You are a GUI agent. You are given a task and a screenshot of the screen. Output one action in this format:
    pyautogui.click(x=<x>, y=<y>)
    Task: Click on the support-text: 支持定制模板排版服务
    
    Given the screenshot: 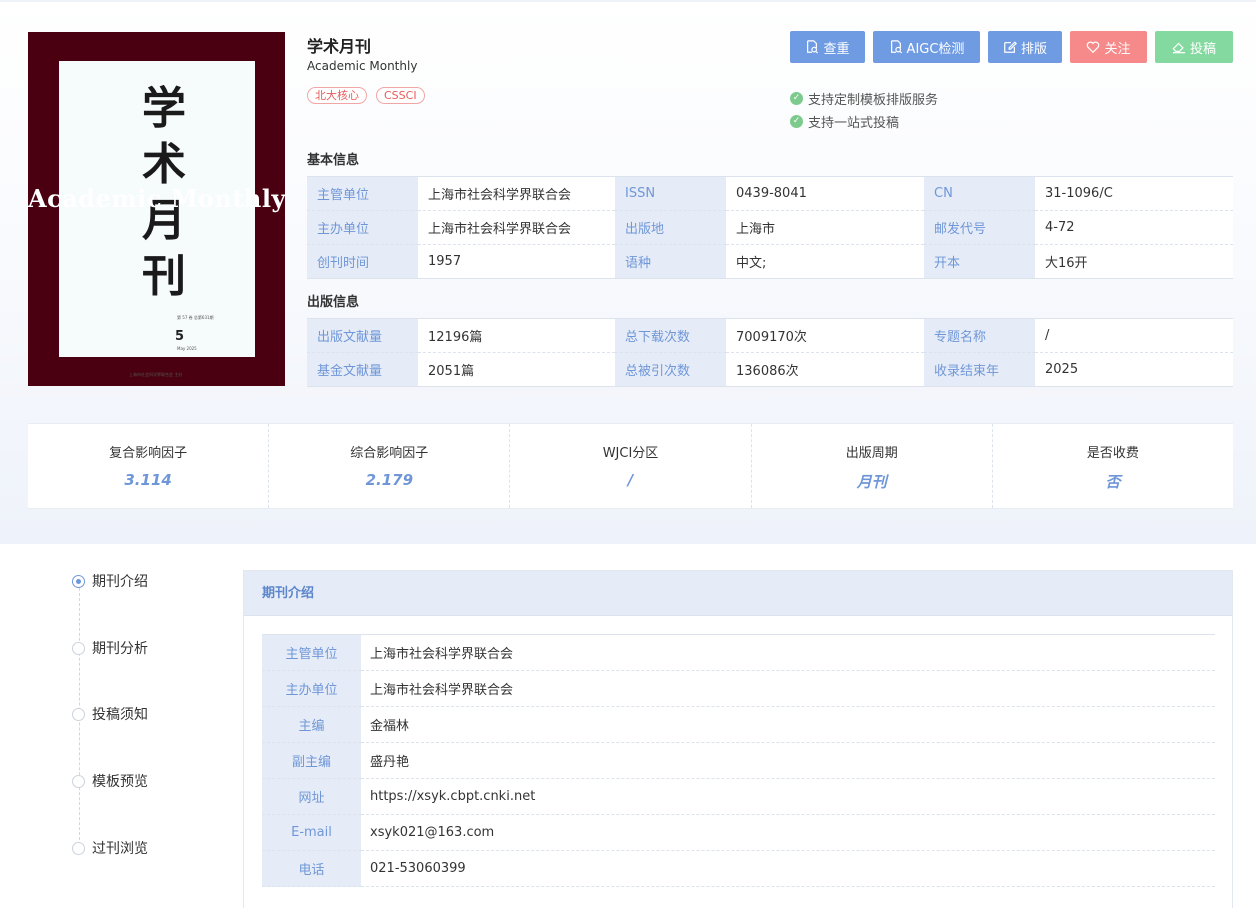 What is the action you would take?
    pyautogui.click(x=873, y=100)
    